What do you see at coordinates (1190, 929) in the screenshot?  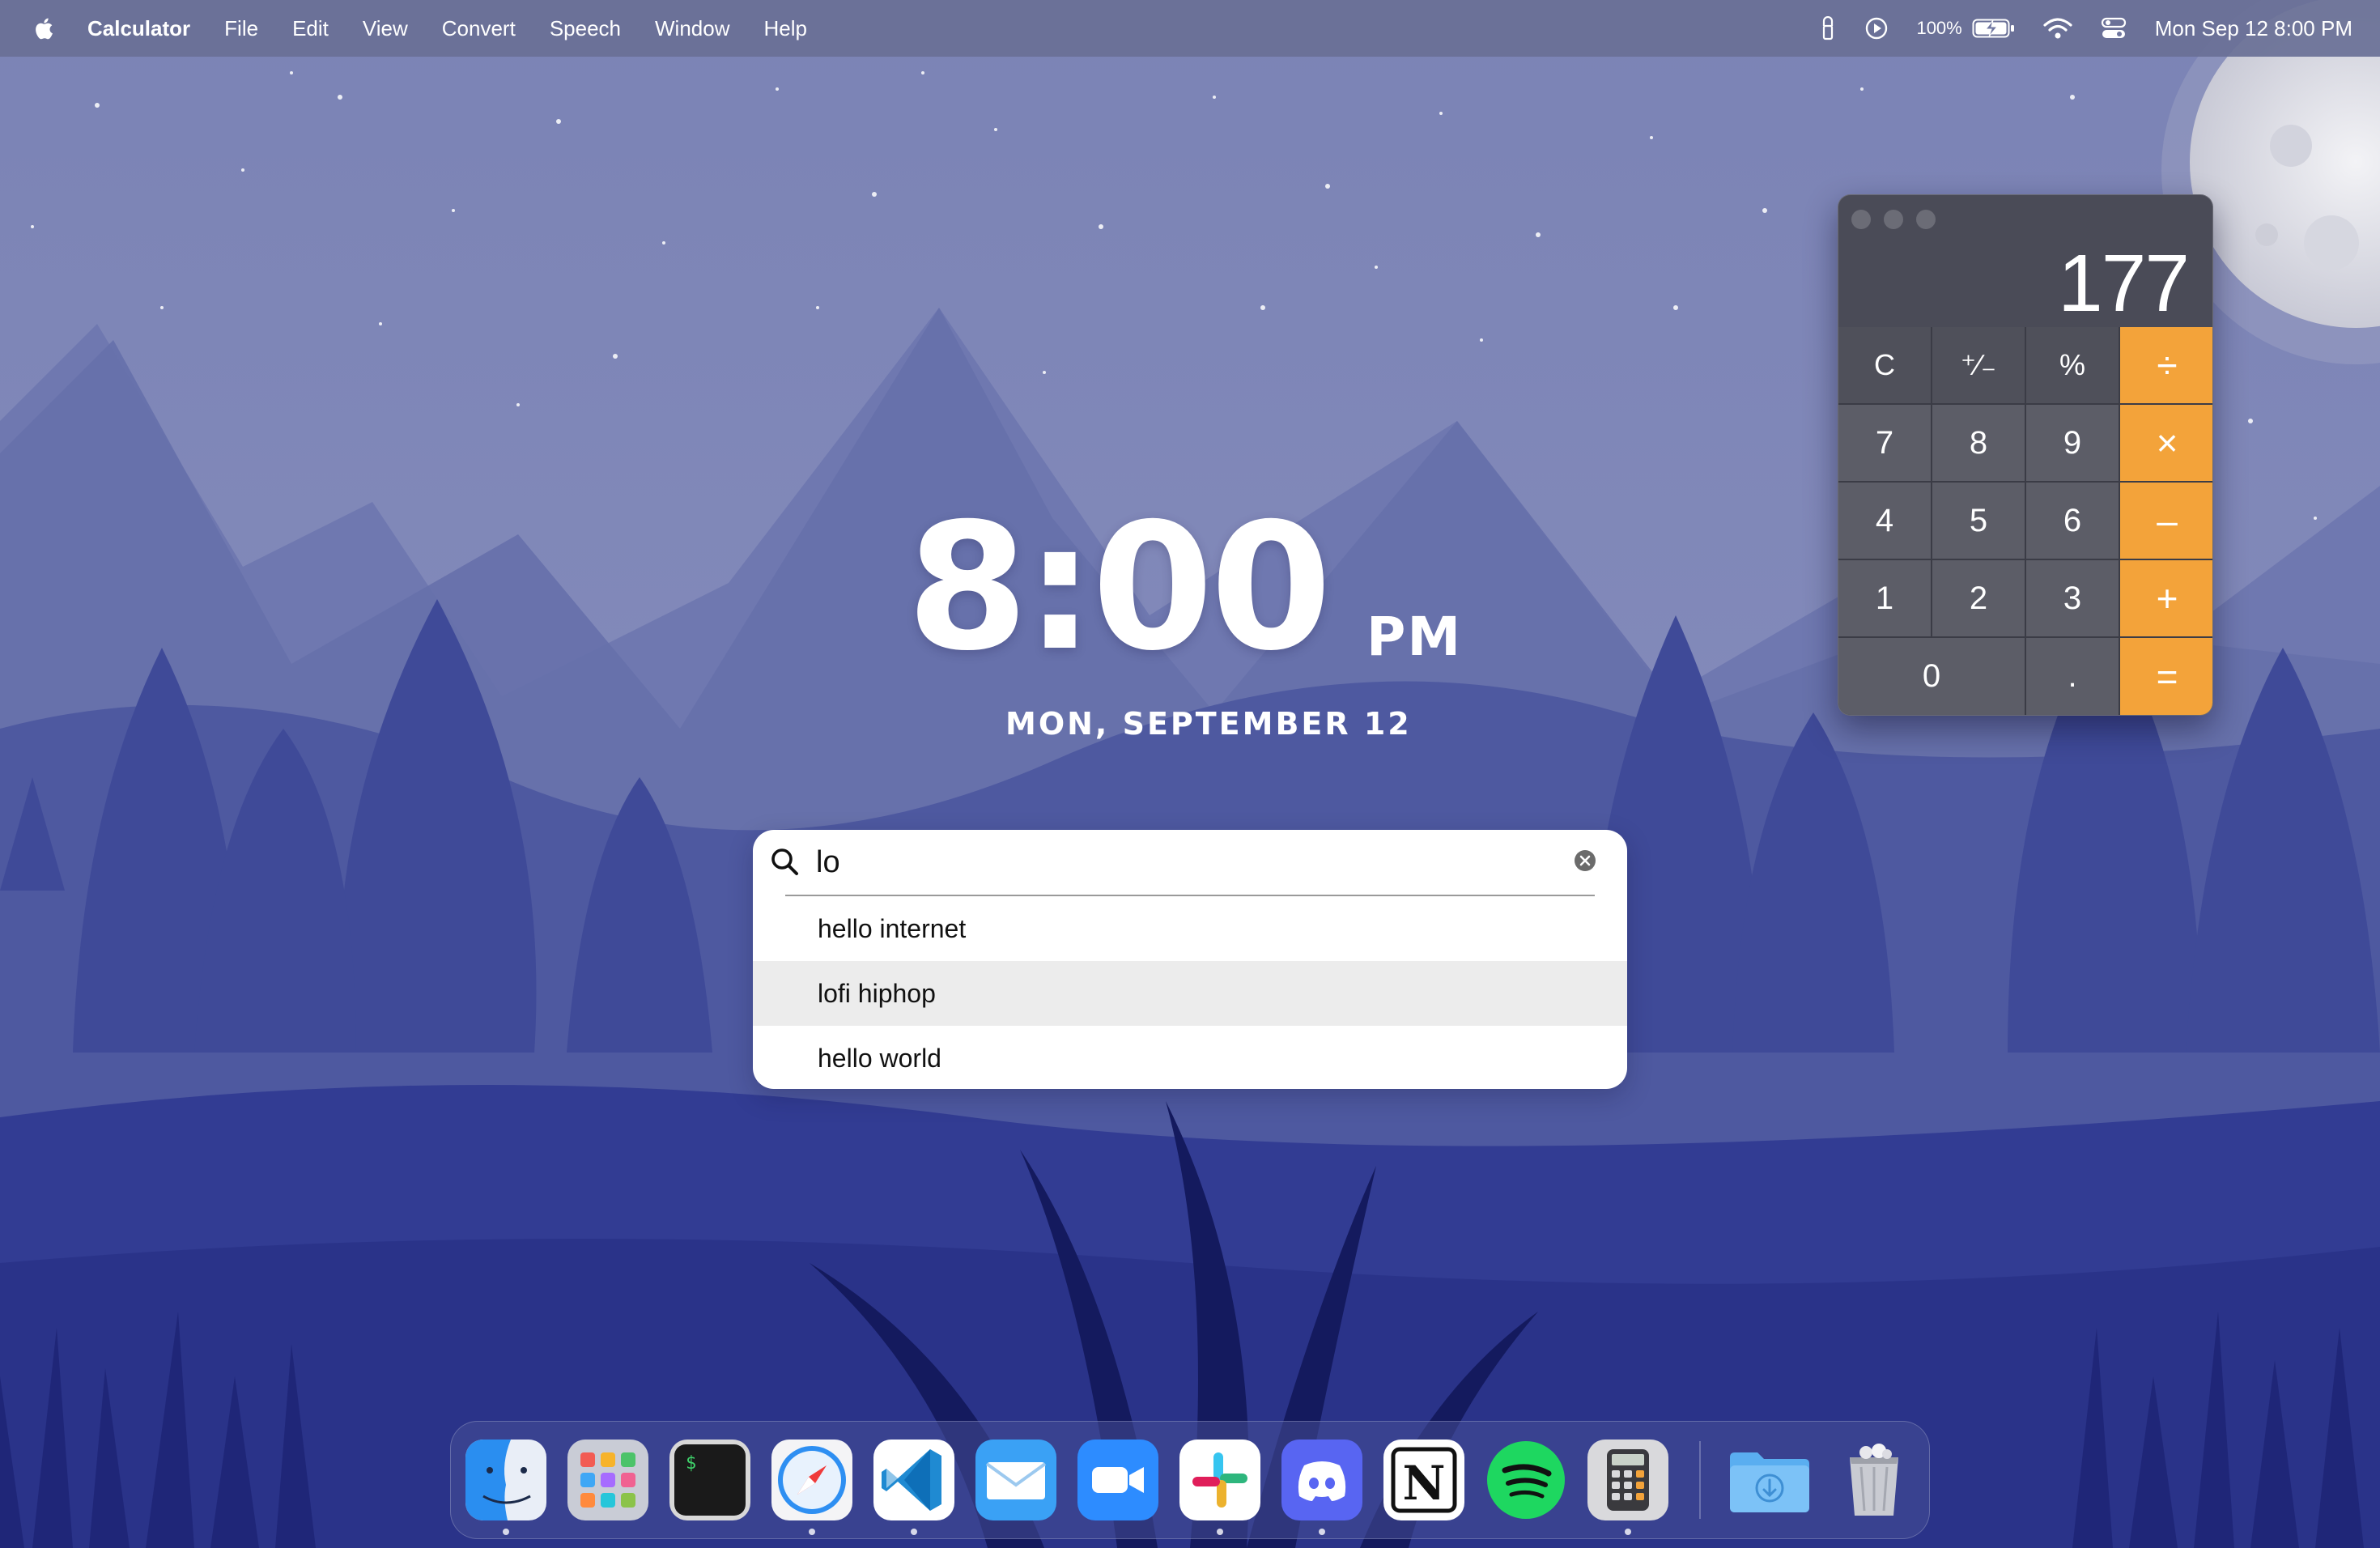 I see `suggestion-item: hello internet` at bounding box center [1190, 929].